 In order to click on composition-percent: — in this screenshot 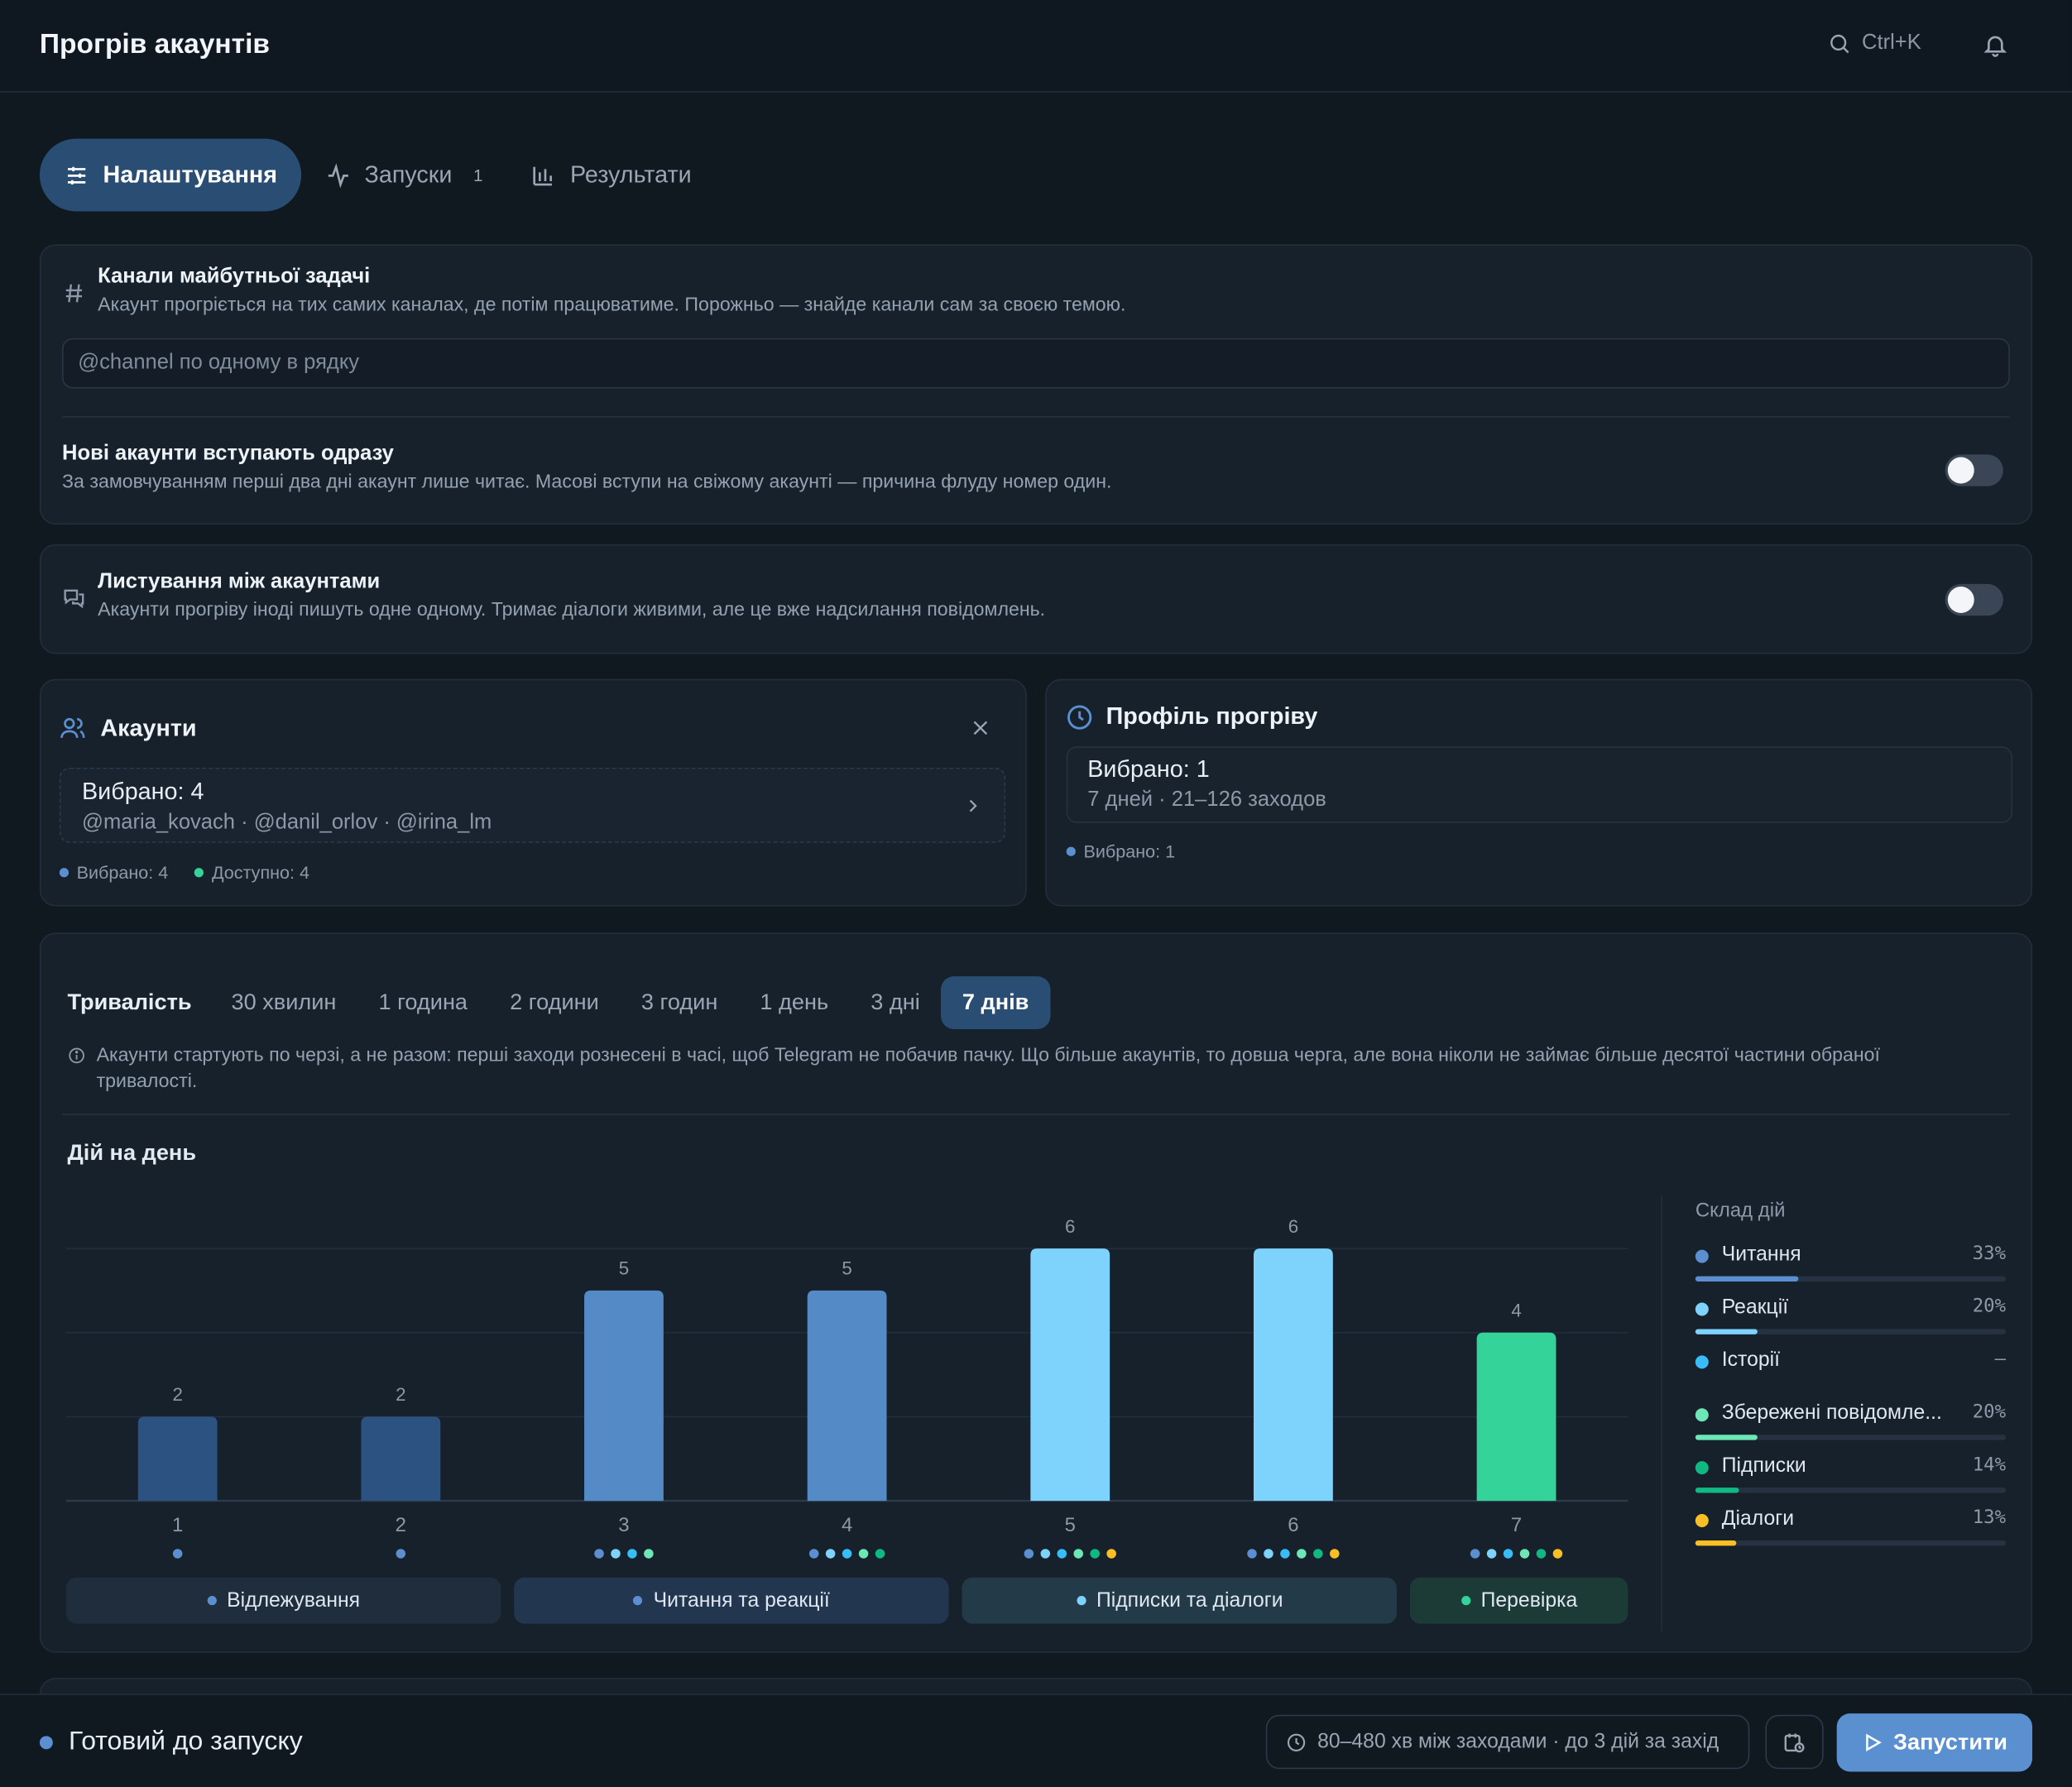, I will do `click(2000, 1359)`.